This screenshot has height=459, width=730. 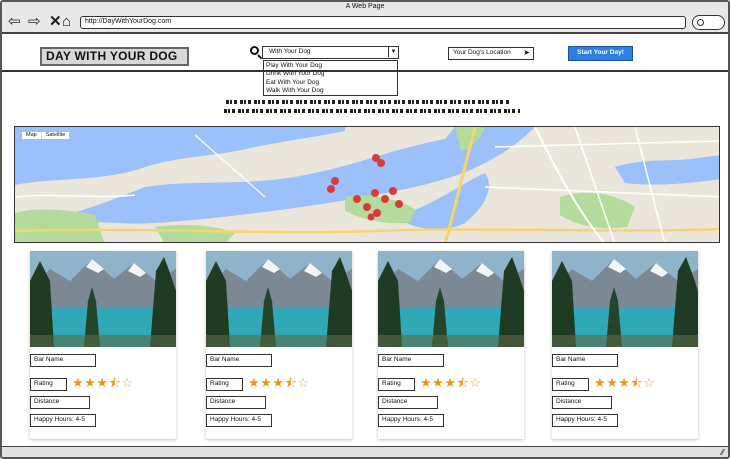 I want to click on dropdown-option-eat: Eat With Your Dog, so click(x=330, y=83).